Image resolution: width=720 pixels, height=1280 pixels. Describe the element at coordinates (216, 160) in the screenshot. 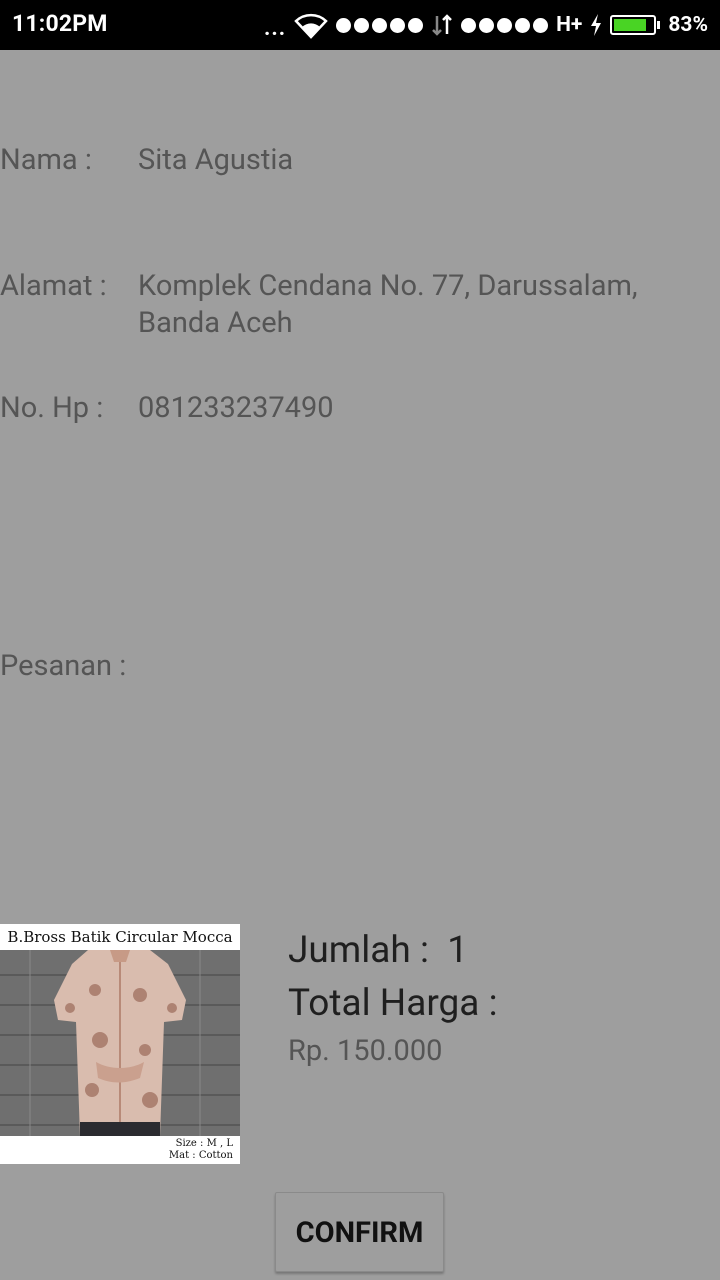

I see `name-value: Sita Agustia` at that location.